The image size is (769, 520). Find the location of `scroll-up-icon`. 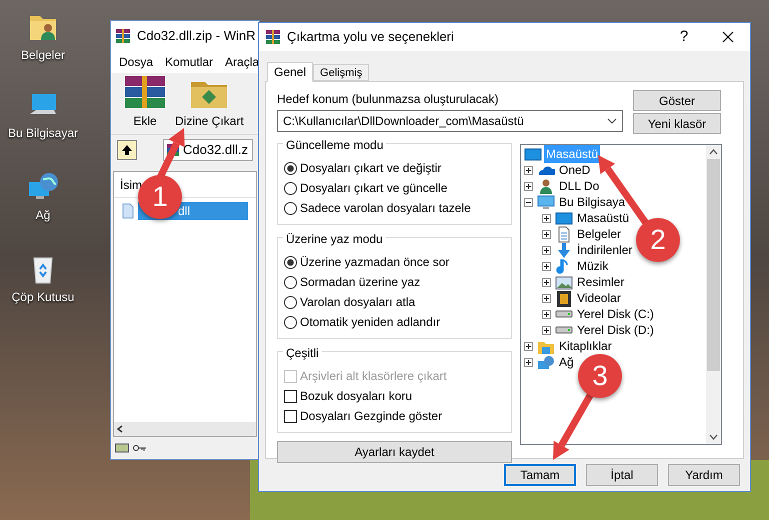

scroll-up-icon is located at coordinates (713, 152).